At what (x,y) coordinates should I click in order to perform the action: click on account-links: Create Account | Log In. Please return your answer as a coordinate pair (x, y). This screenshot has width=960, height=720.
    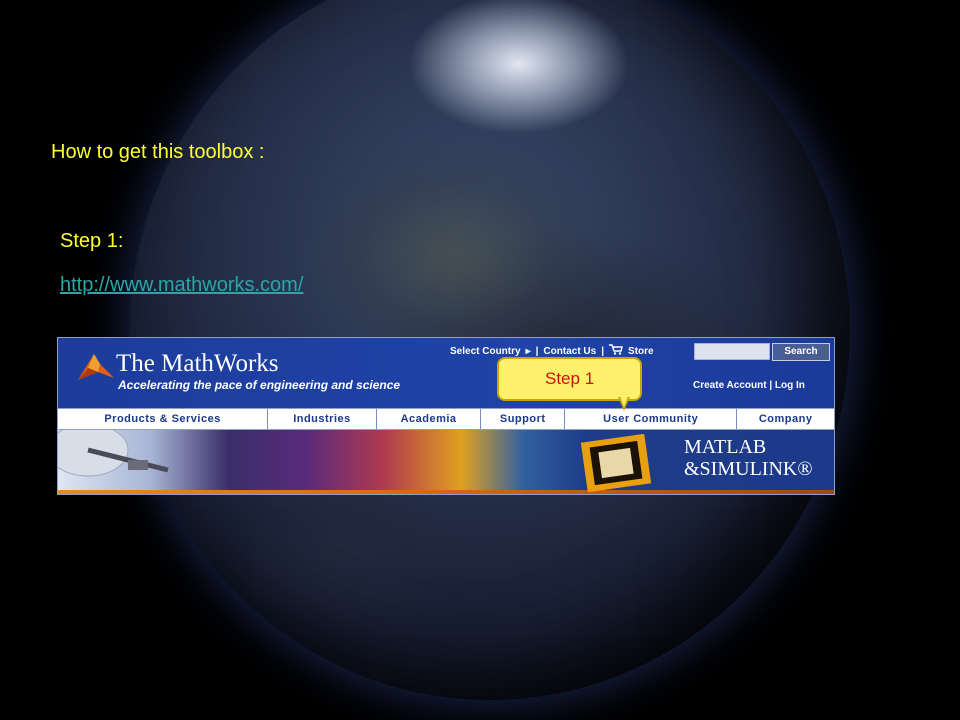
    Looking at the image, I should click on (749, 385).